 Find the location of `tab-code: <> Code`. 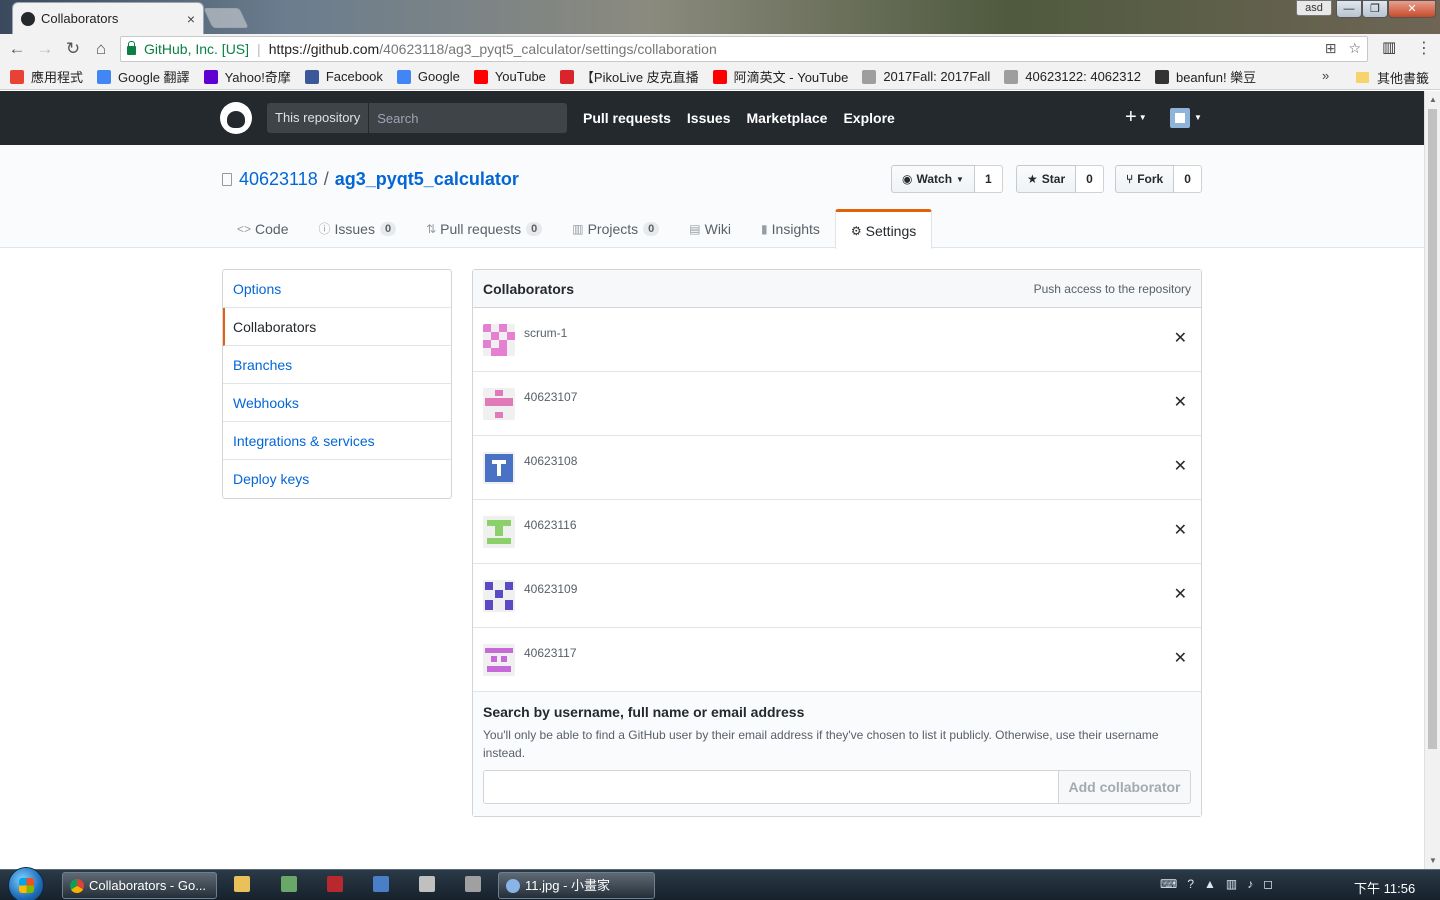

tab-code: <> Code is located at coordinates (262, 228).